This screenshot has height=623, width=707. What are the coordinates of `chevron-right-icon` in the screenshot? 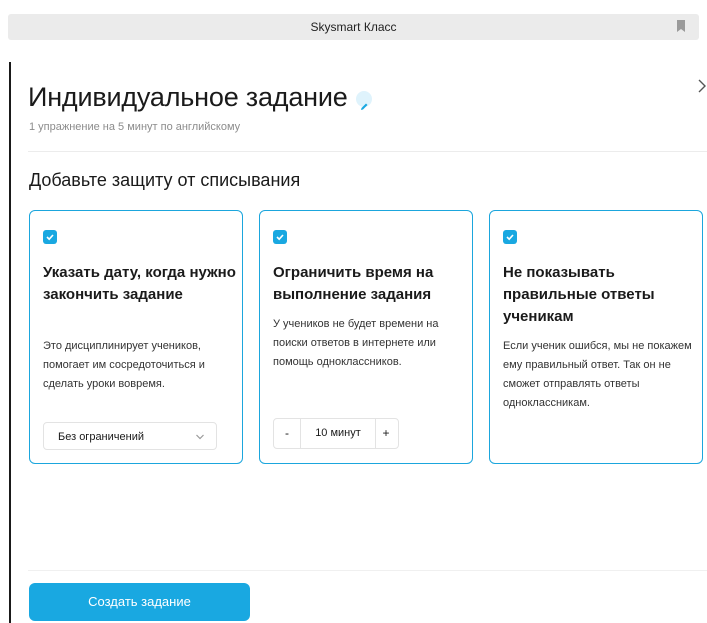 It's located at (702, 86).